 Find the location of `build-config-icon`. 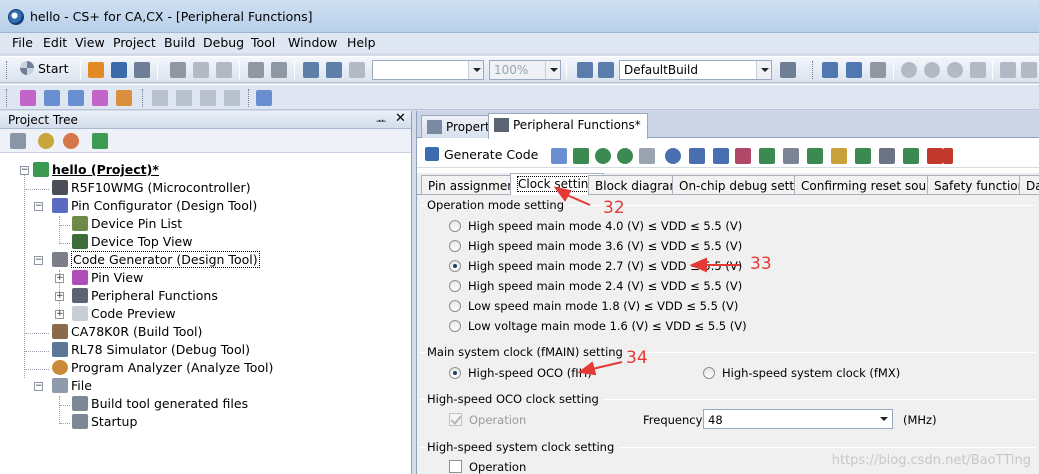

build-config-icon is located at coordinates (606, 70).